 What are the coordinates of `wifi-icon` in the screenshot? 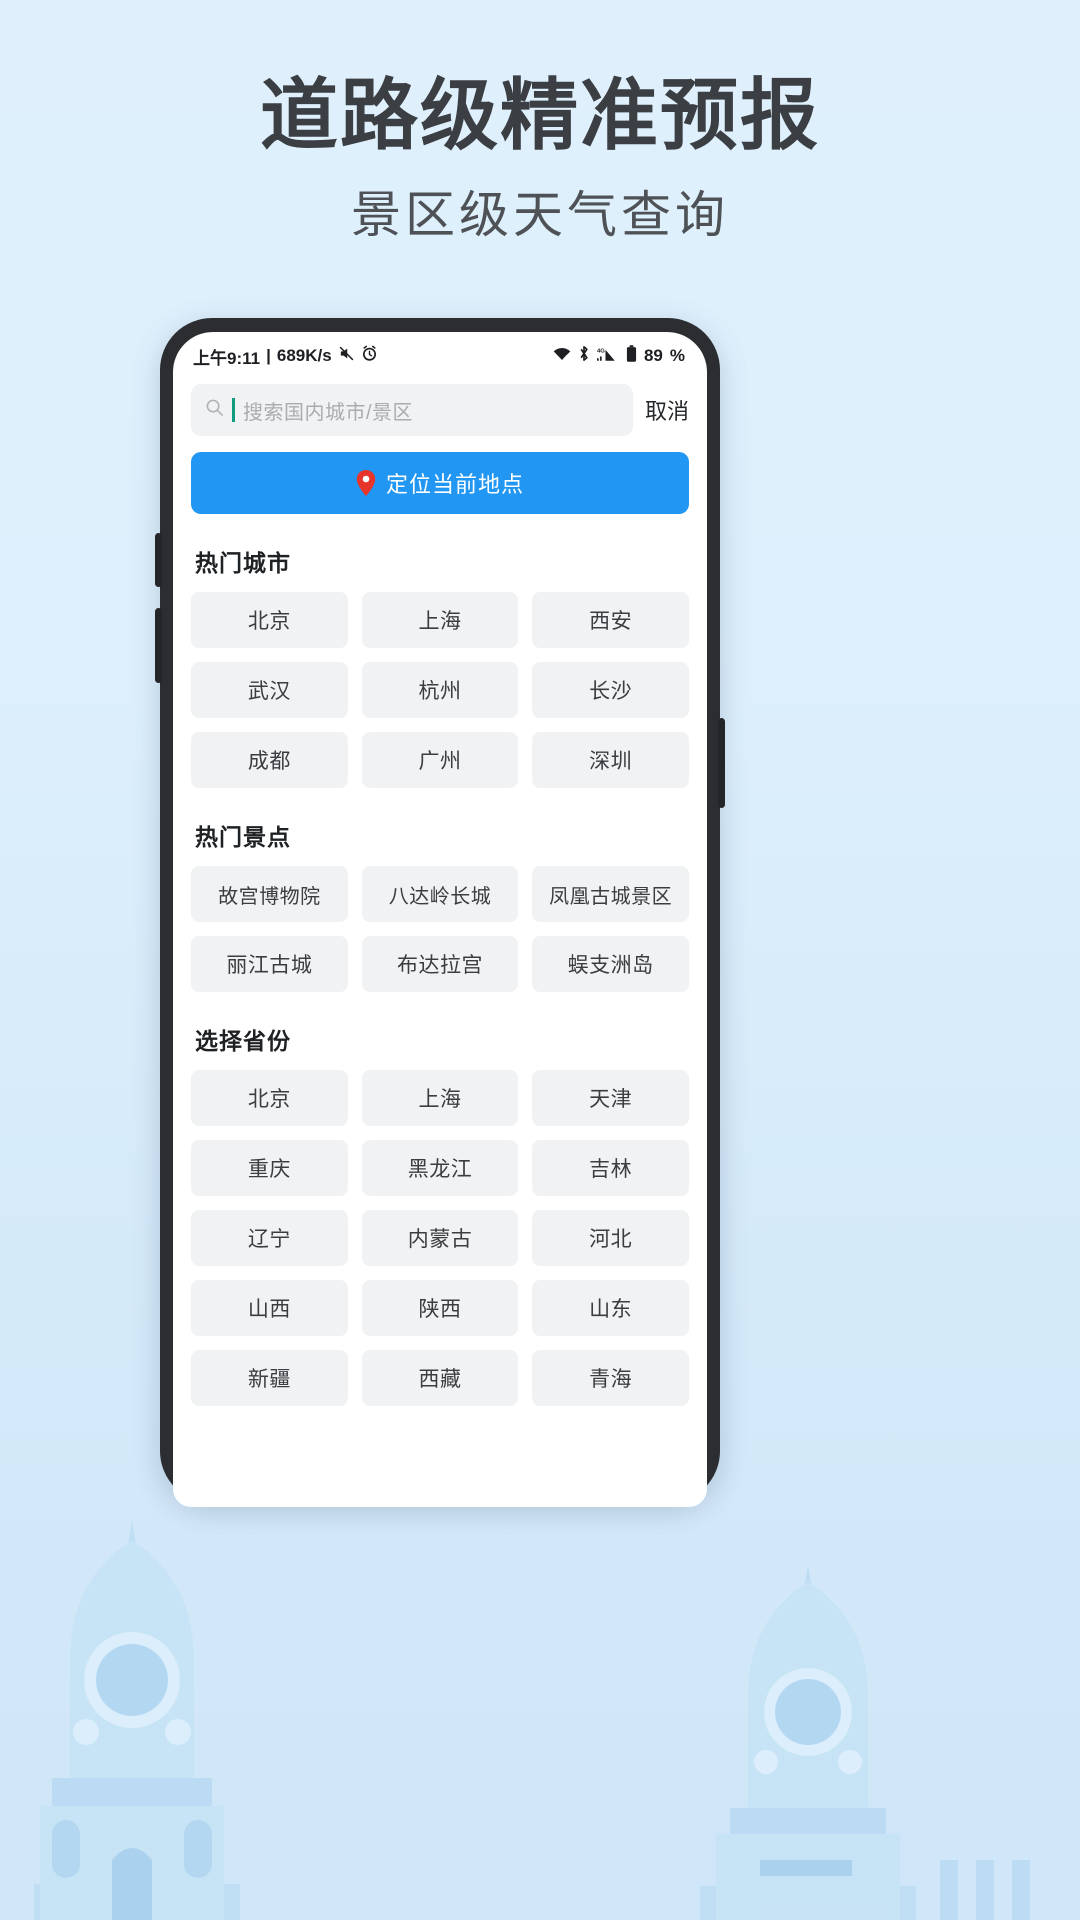 It's located at (562, 356).